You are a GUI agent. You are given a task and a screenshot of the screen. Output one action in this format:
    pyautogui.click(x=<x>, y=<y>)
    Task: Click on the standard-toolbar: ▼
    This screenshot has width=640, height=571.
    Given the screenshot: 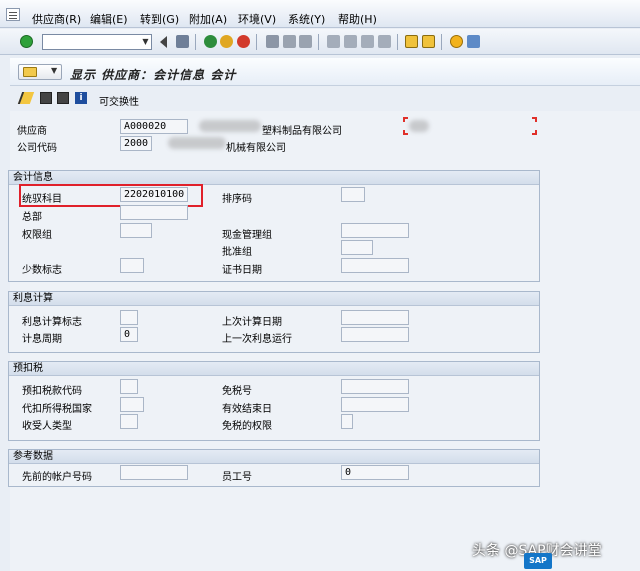 What is the action you would take?
    pyautogui.click(x=320, y=42)
    